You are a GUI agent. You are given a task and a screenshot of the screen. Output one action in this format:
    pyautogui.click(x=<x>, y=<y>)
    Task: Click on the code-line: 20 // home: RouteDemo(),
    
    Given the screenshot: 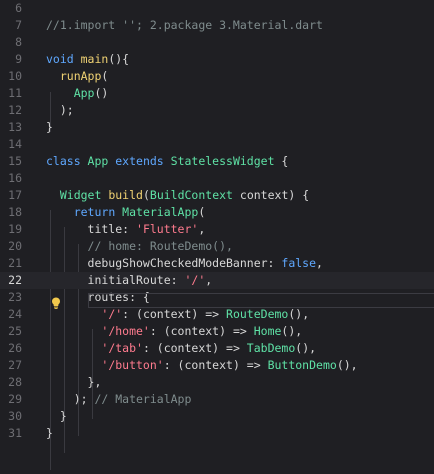 What is the action you would take?
    pyautogui.click(x=217, y=246)
    